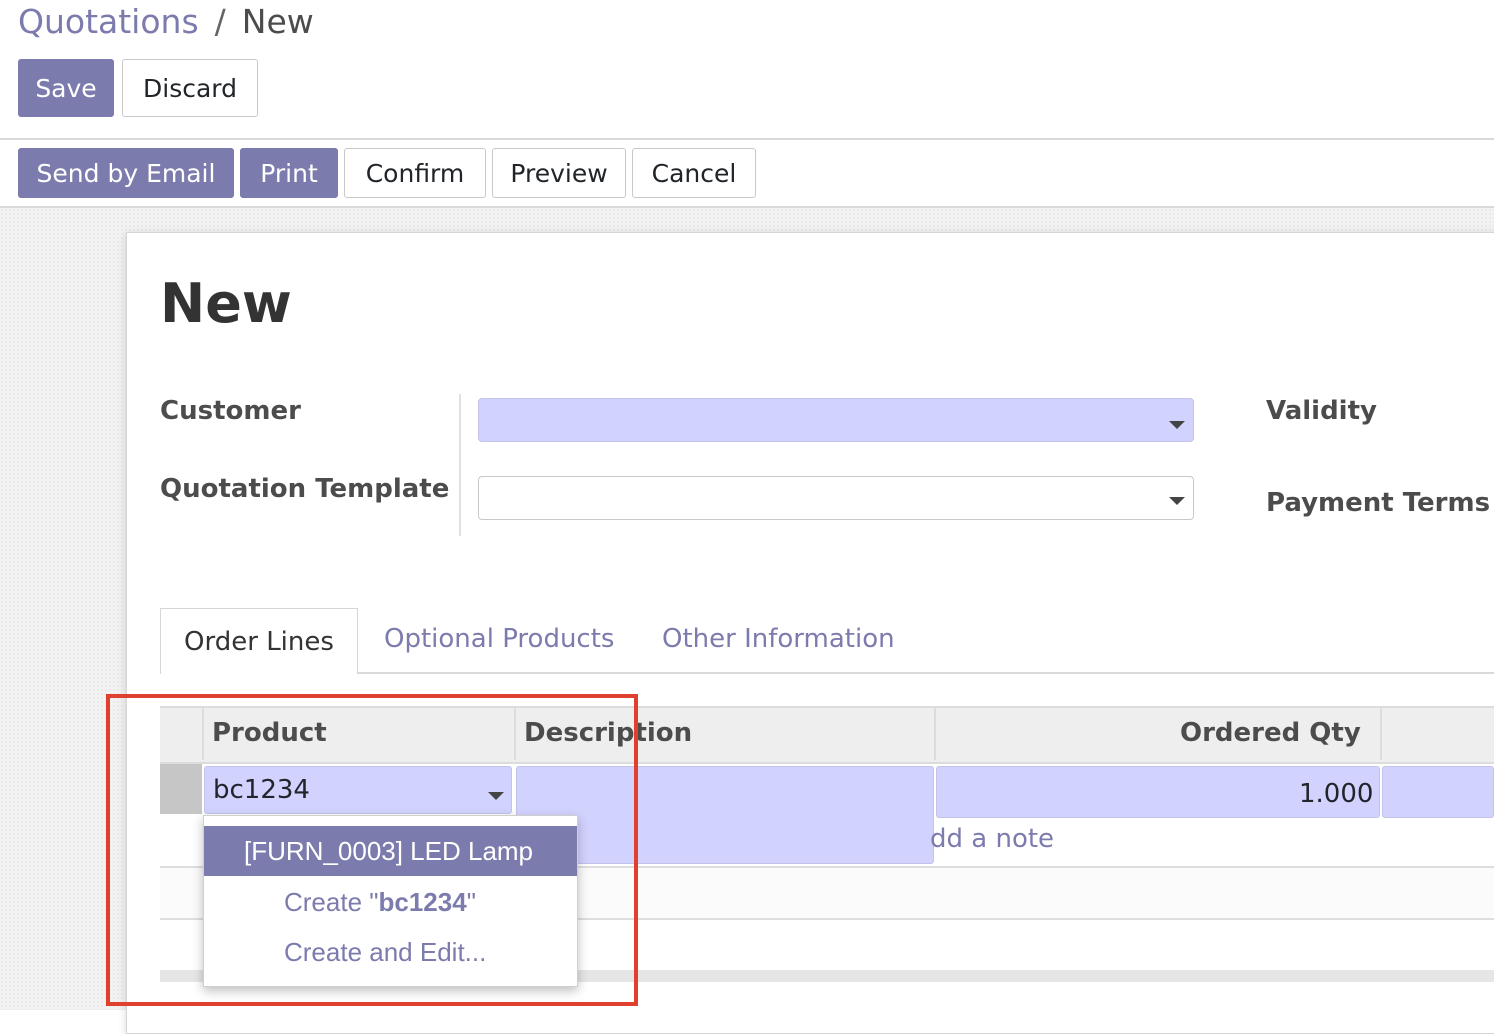 This screenshot has width=1494, height=1034. What do you see at coordinates (559, 173) in the screenshot?
I see `preview-button: Preview` at bounding box center [559, 173].